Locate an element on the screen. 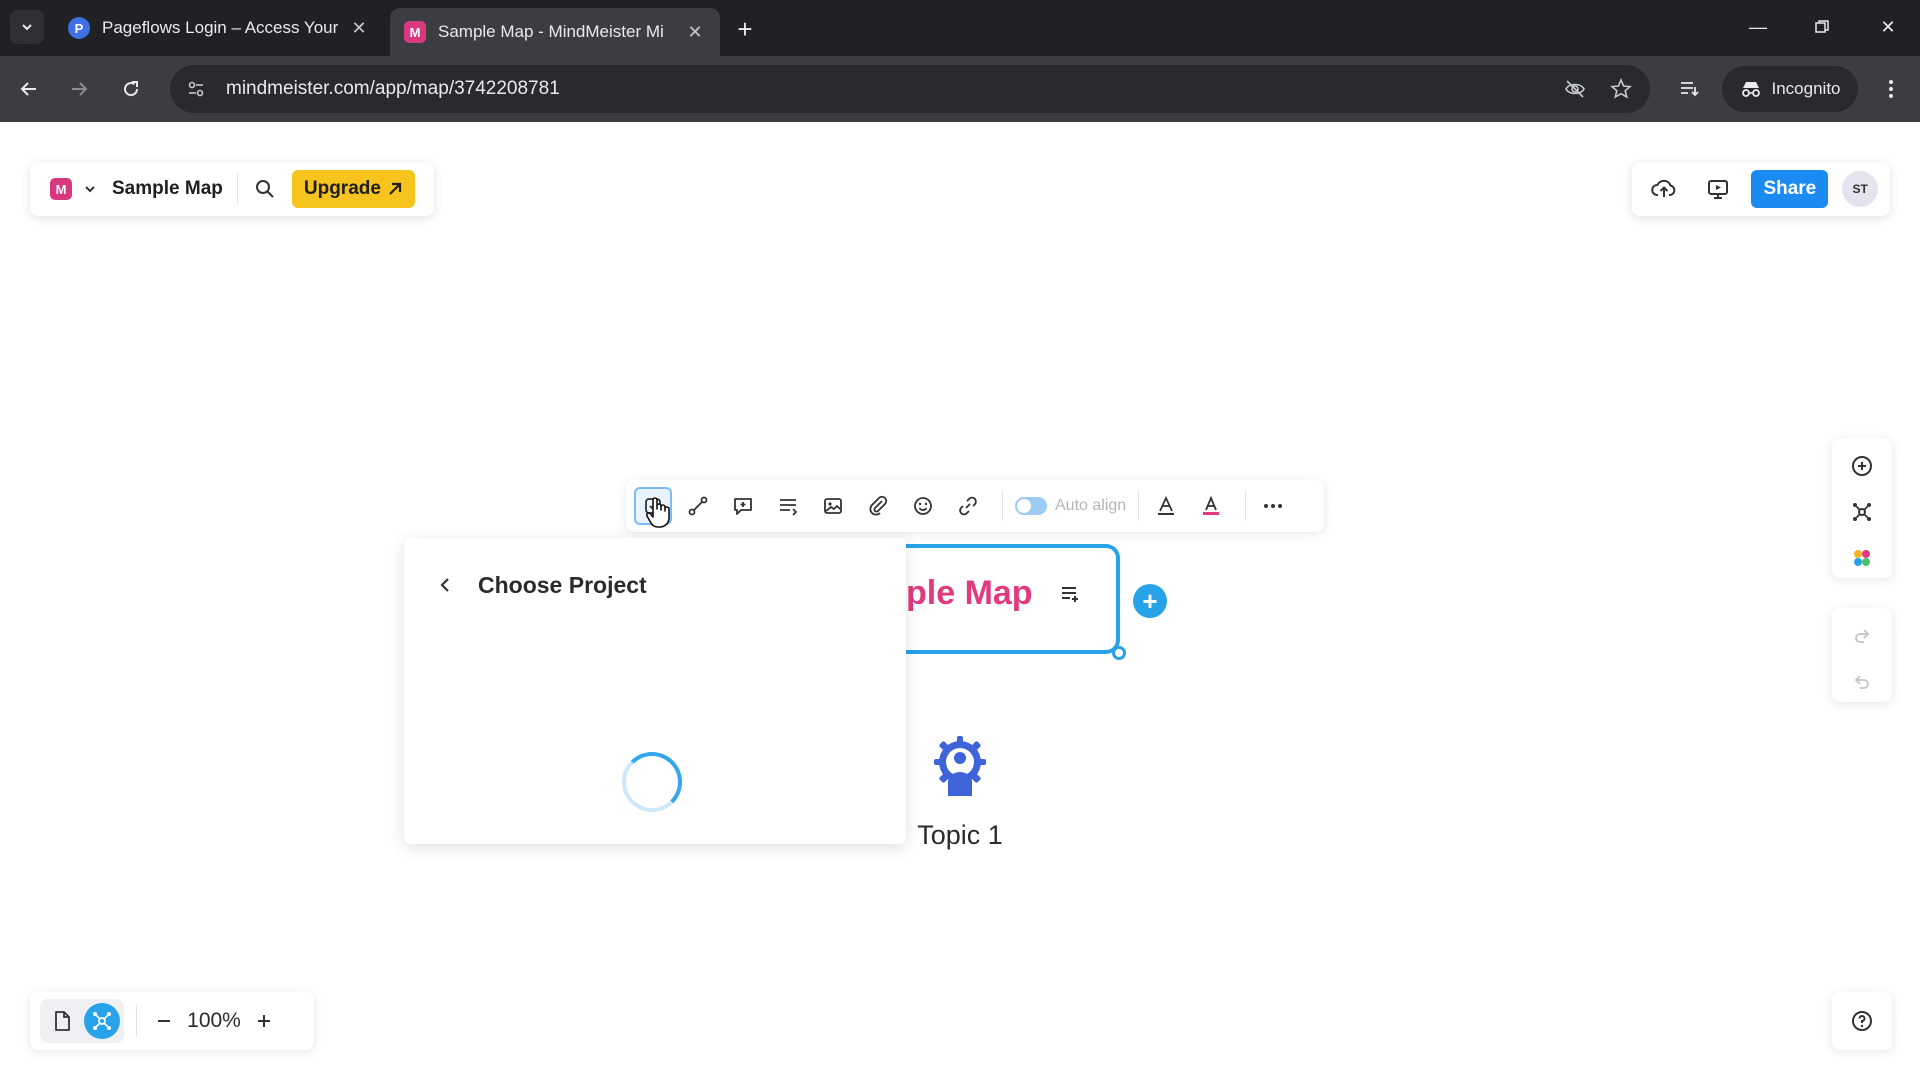 The height and width of the screenshot is (1080, 1920). paint-fill-icon is located at coordinates (1166, 505).